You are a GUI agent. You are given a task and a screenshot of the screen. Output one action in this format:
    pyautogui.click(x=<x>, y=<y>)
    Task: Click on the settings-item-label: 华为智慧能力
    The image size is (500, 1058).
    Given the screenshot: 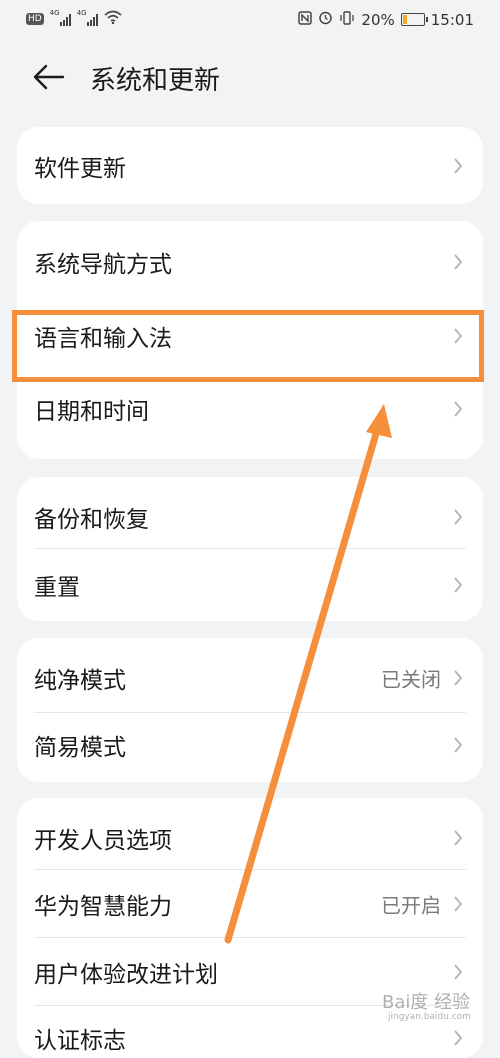 What is the action you would take?
    pyautogui.click(x=103, y=907)
    